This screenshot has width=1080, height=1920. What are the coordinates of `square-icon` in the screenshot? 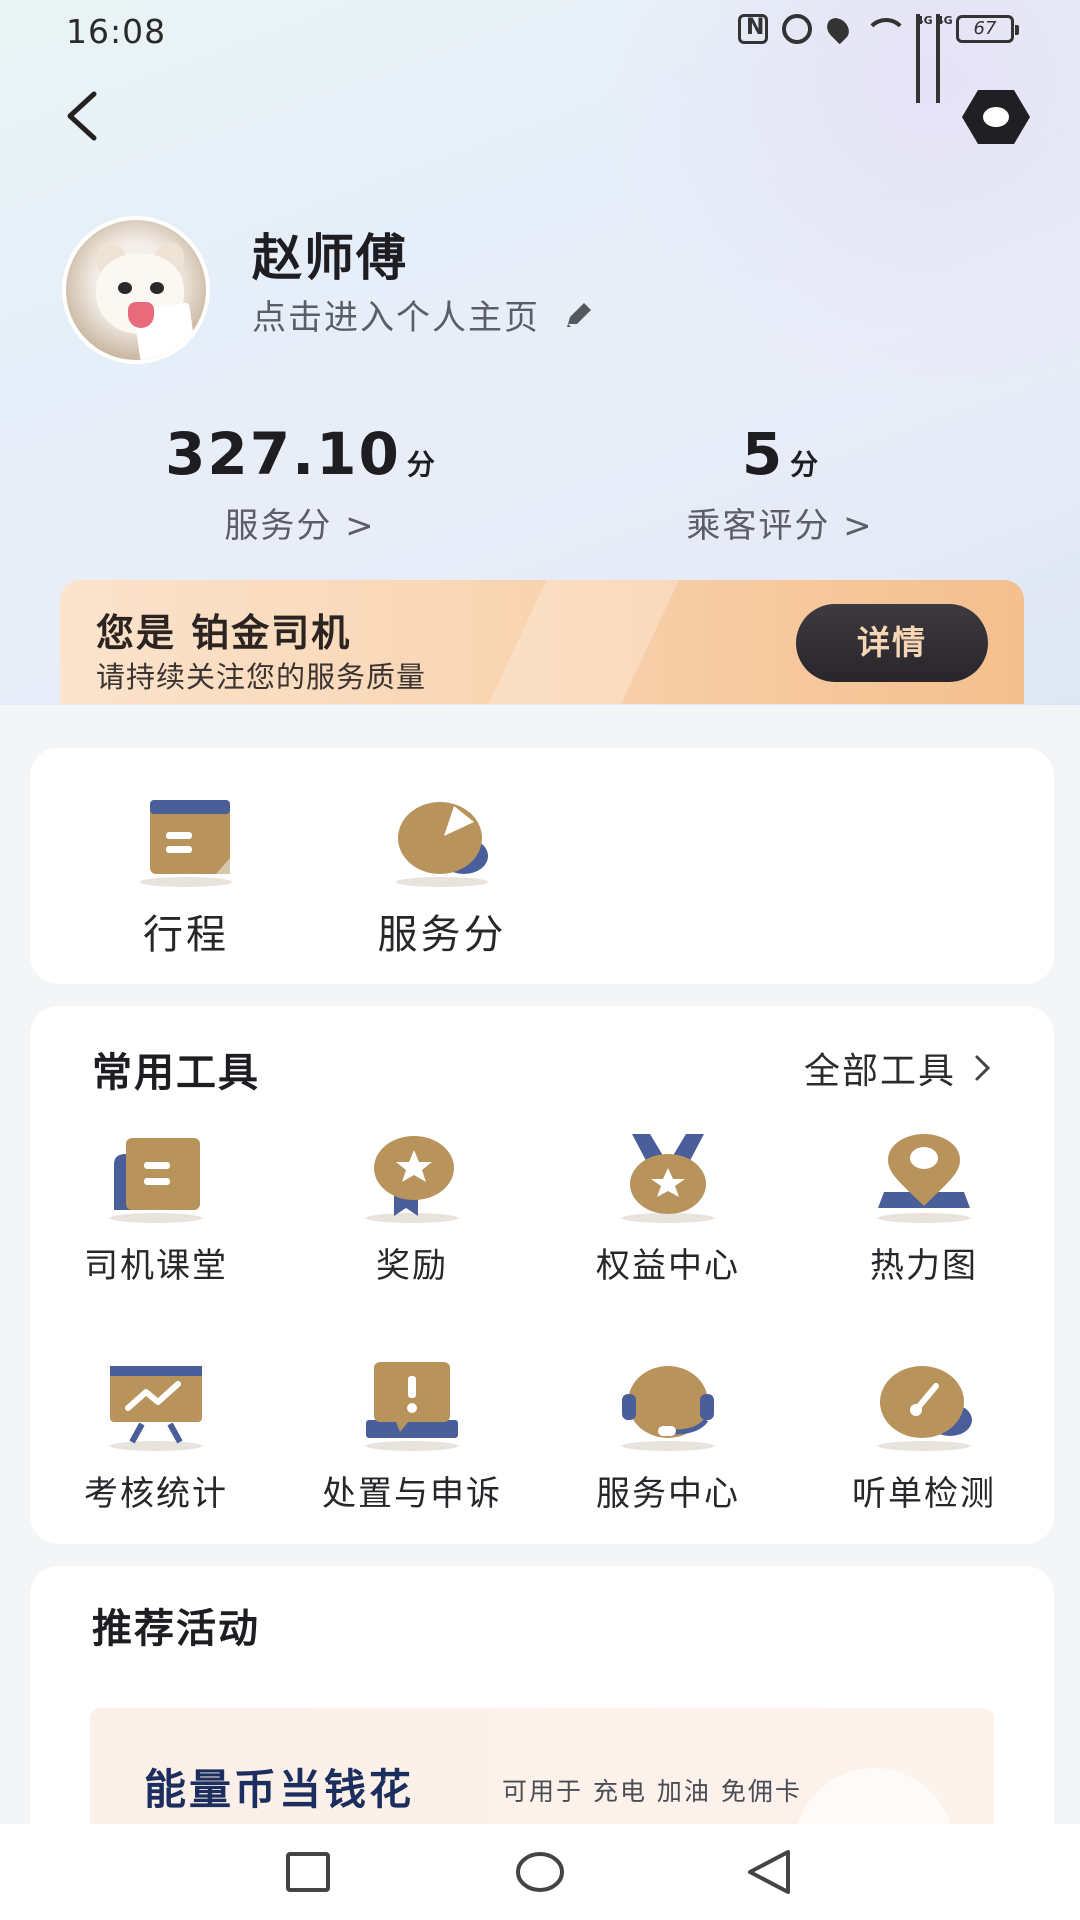 It's located at (308, 1872).